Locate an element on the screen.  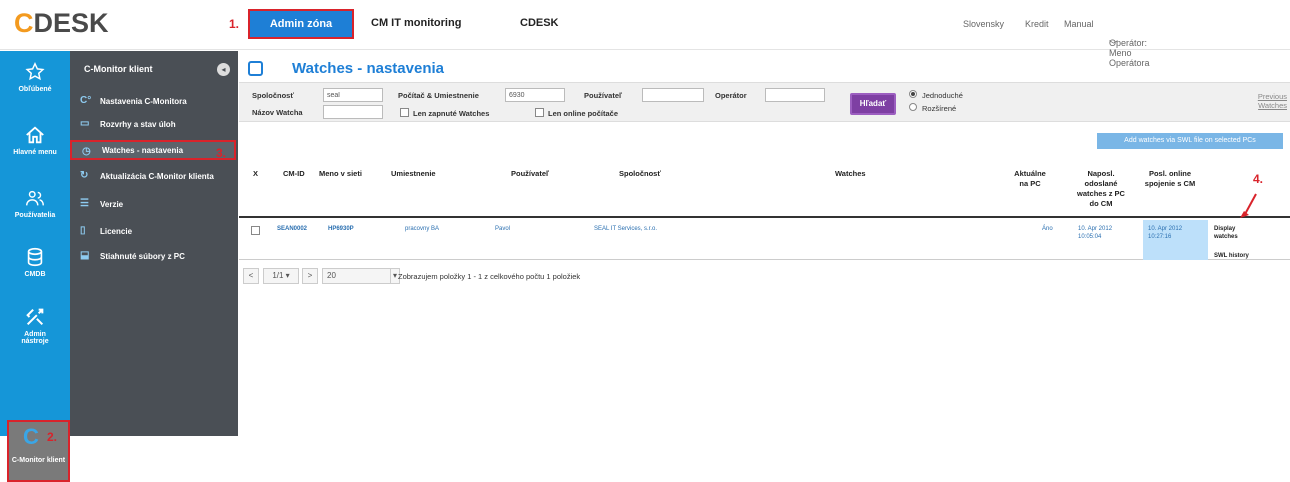
display-watches-link: Display watches is located at coordinates (1231, 233).